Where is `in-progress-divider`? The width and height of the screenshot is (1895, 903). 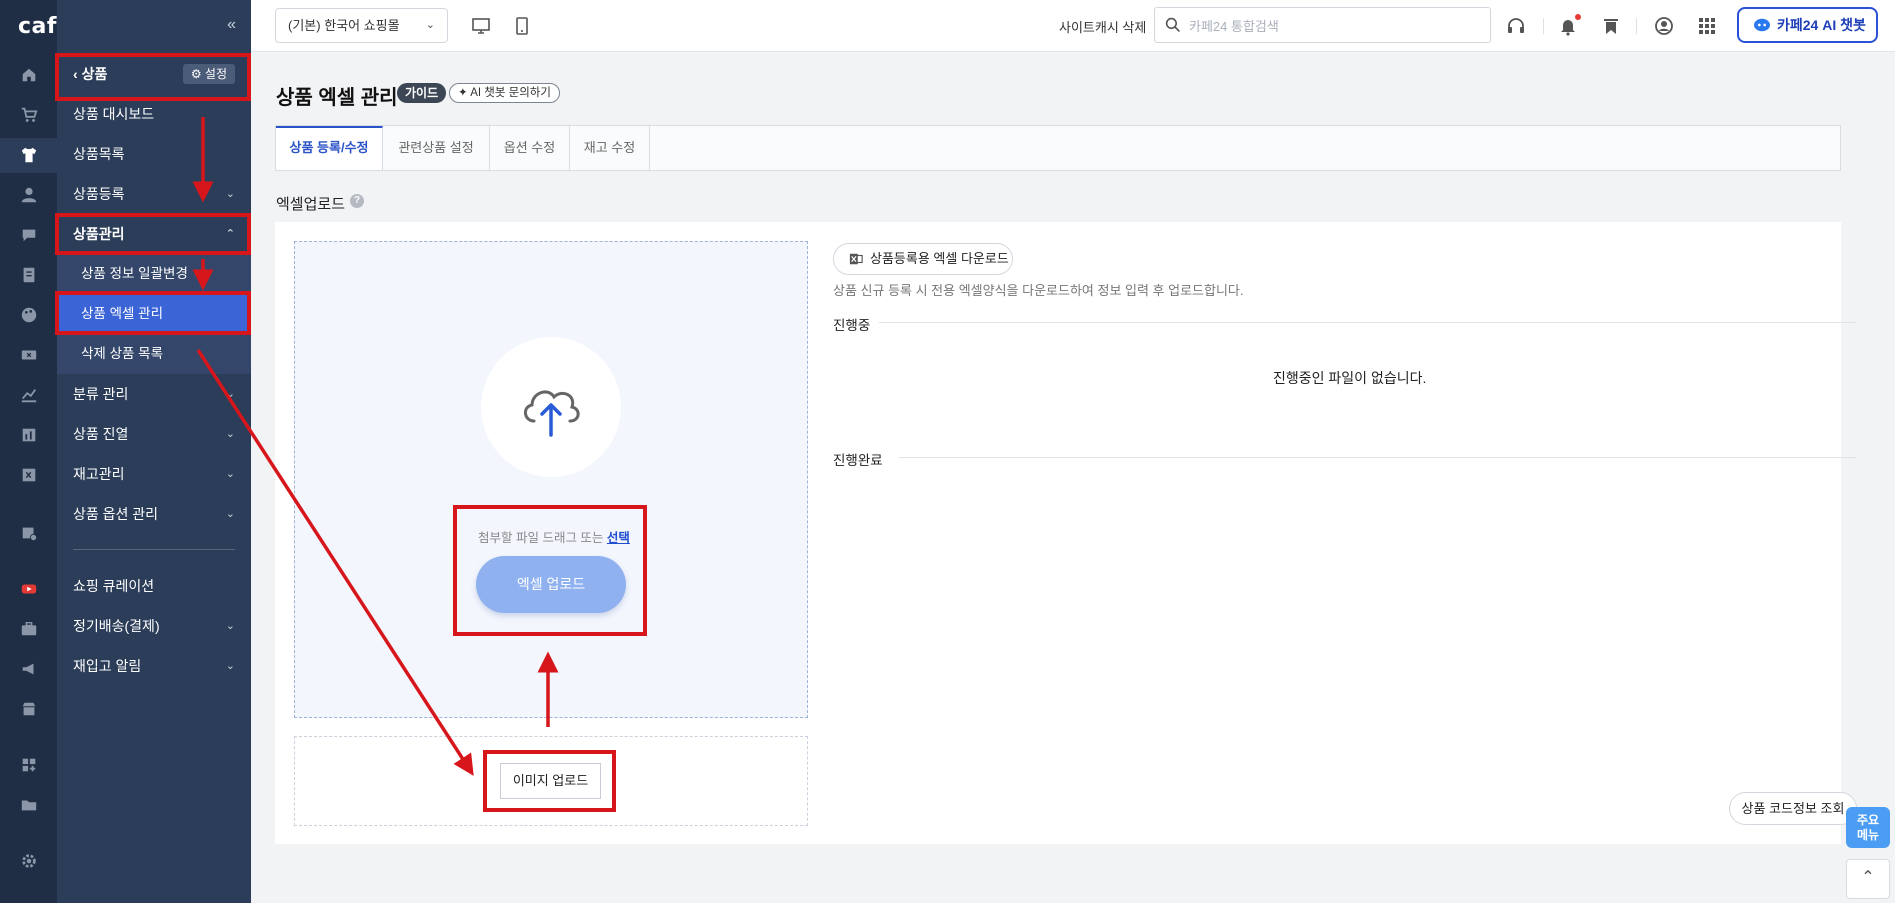
in-progress-divider is located at coordinates (1367, 322).